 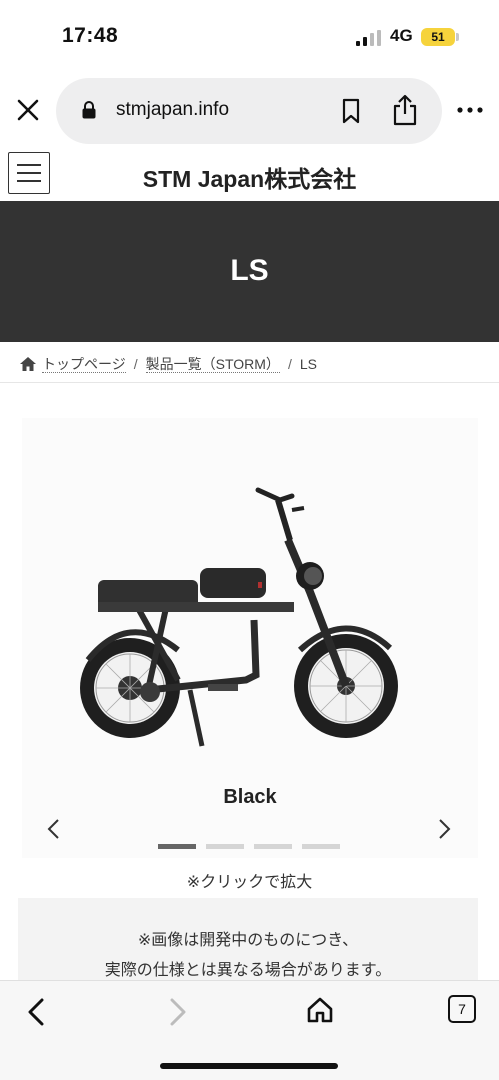 What do you see at coordinates (470, 110) in the screenshot?
I see `more-icon` at bounding box center [470, 110].